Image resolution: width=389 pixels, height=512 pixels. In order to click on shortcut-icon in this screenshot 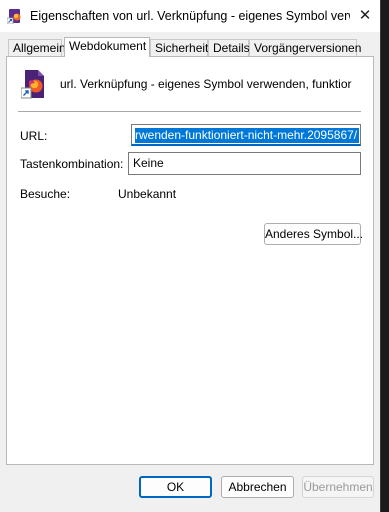, I will do `click(32, 84)`.